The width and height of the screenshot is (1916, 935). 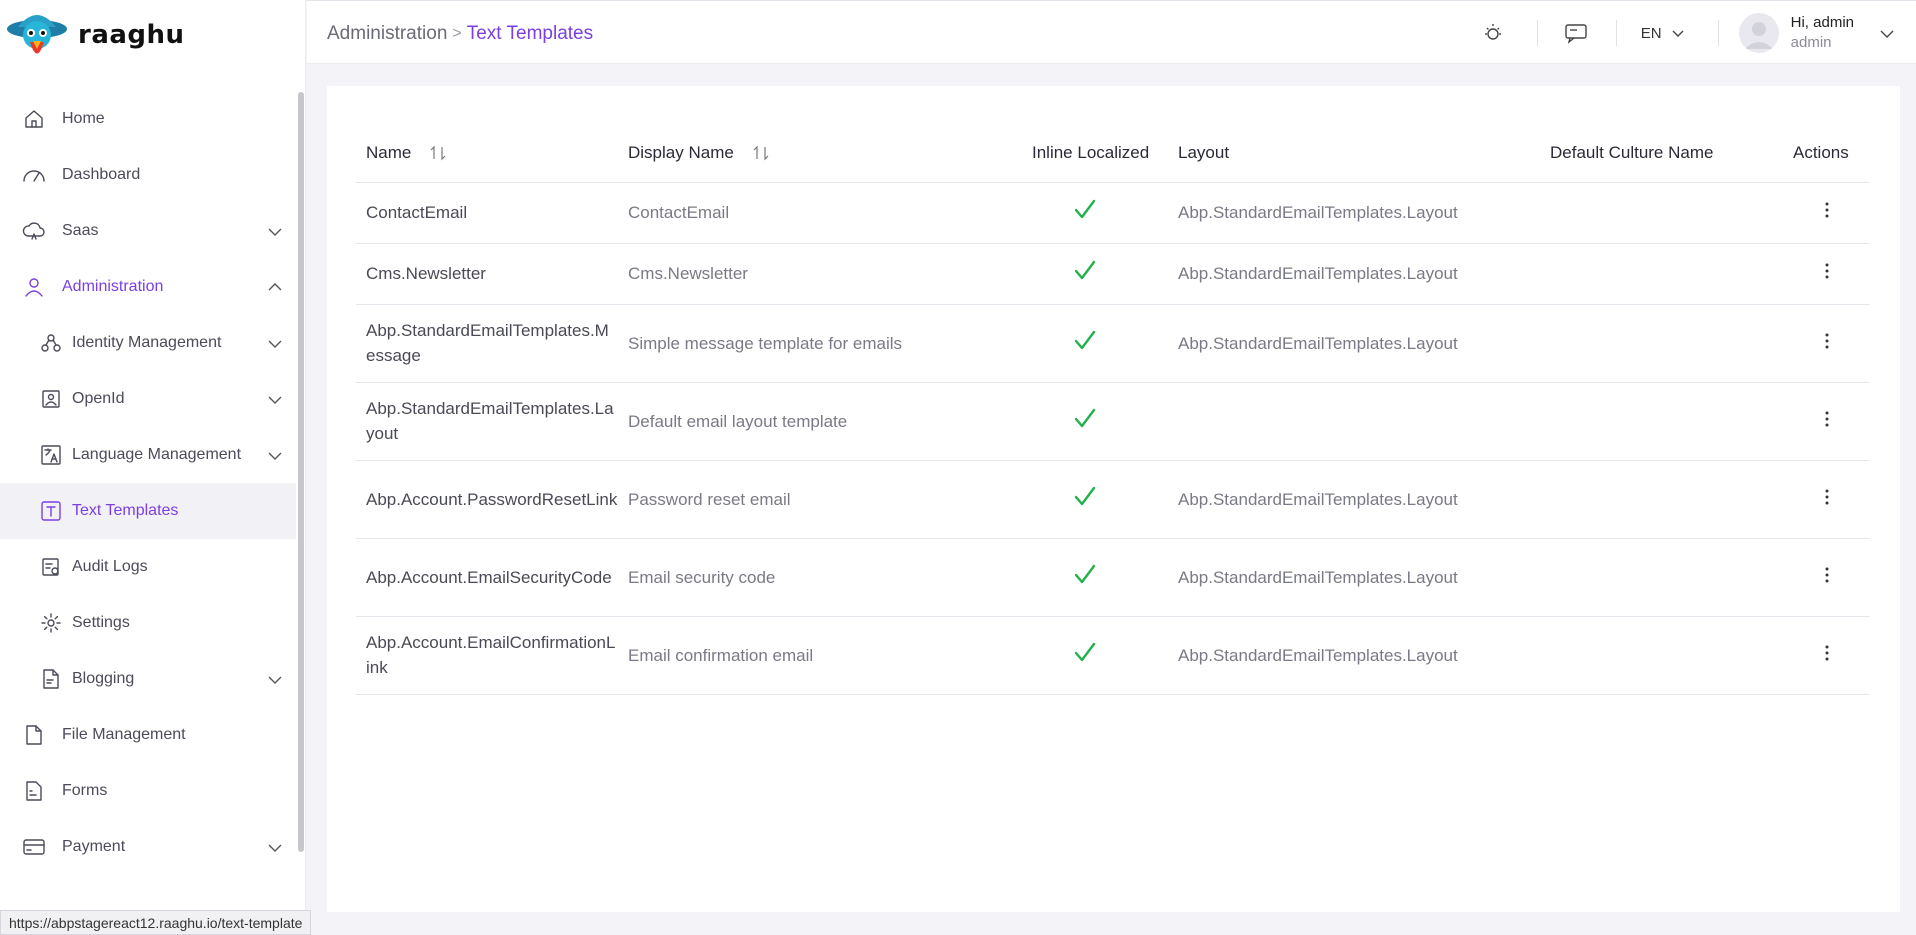 What do you see at coordinates (101, 174) in the screenshot?
I see `sidebar-item-label: Dashboard` at bounding box center [101, 174].